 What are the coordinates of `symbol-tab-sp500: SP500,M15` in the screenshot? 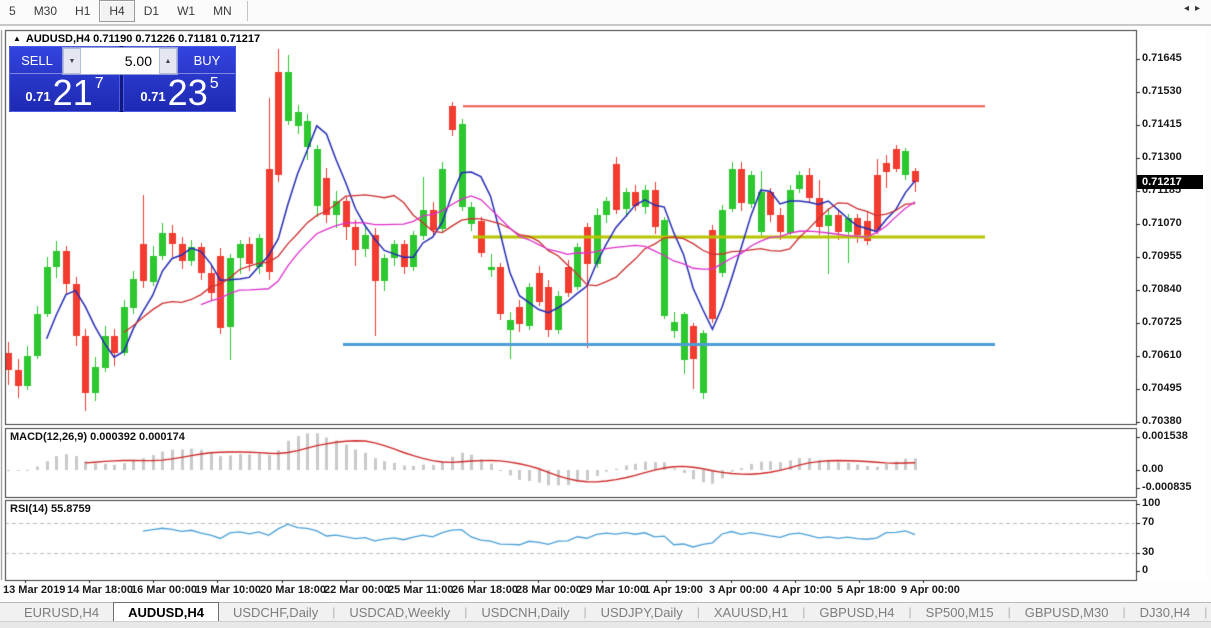 It's located at (960, 612).